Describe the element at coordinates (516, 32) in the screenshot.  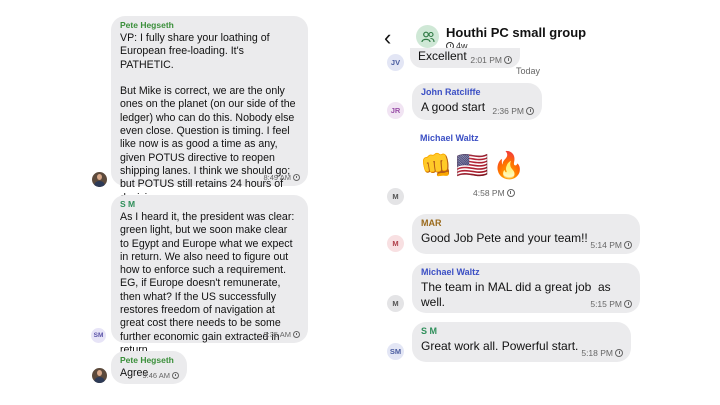
I see `chat-title: Houthi PC small group` at that location.